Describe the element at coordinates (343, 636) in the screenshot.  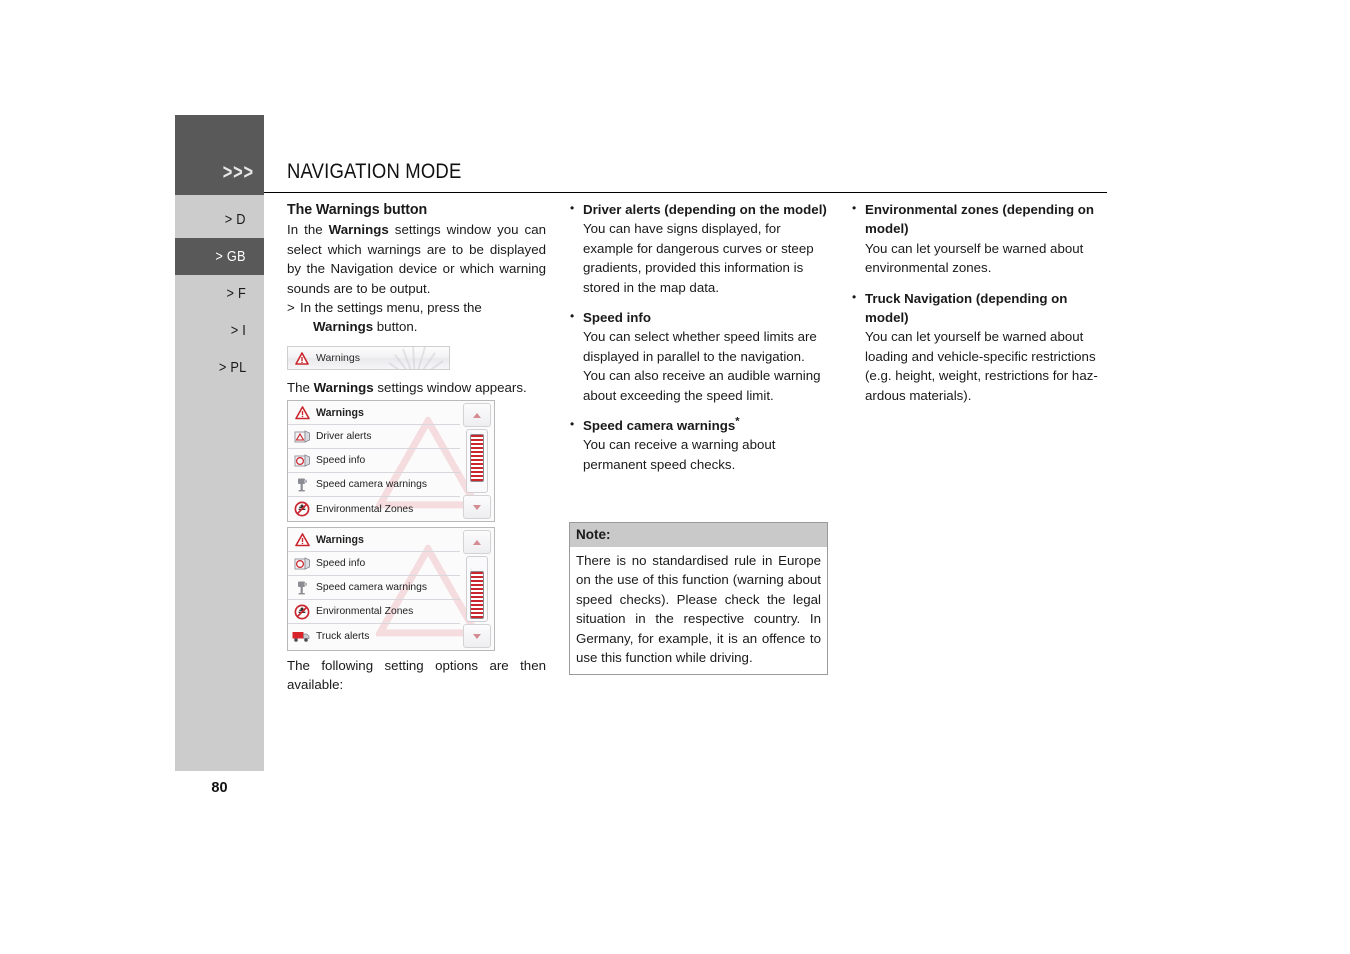
I see `list-row-label: Truck alerts` at that location.